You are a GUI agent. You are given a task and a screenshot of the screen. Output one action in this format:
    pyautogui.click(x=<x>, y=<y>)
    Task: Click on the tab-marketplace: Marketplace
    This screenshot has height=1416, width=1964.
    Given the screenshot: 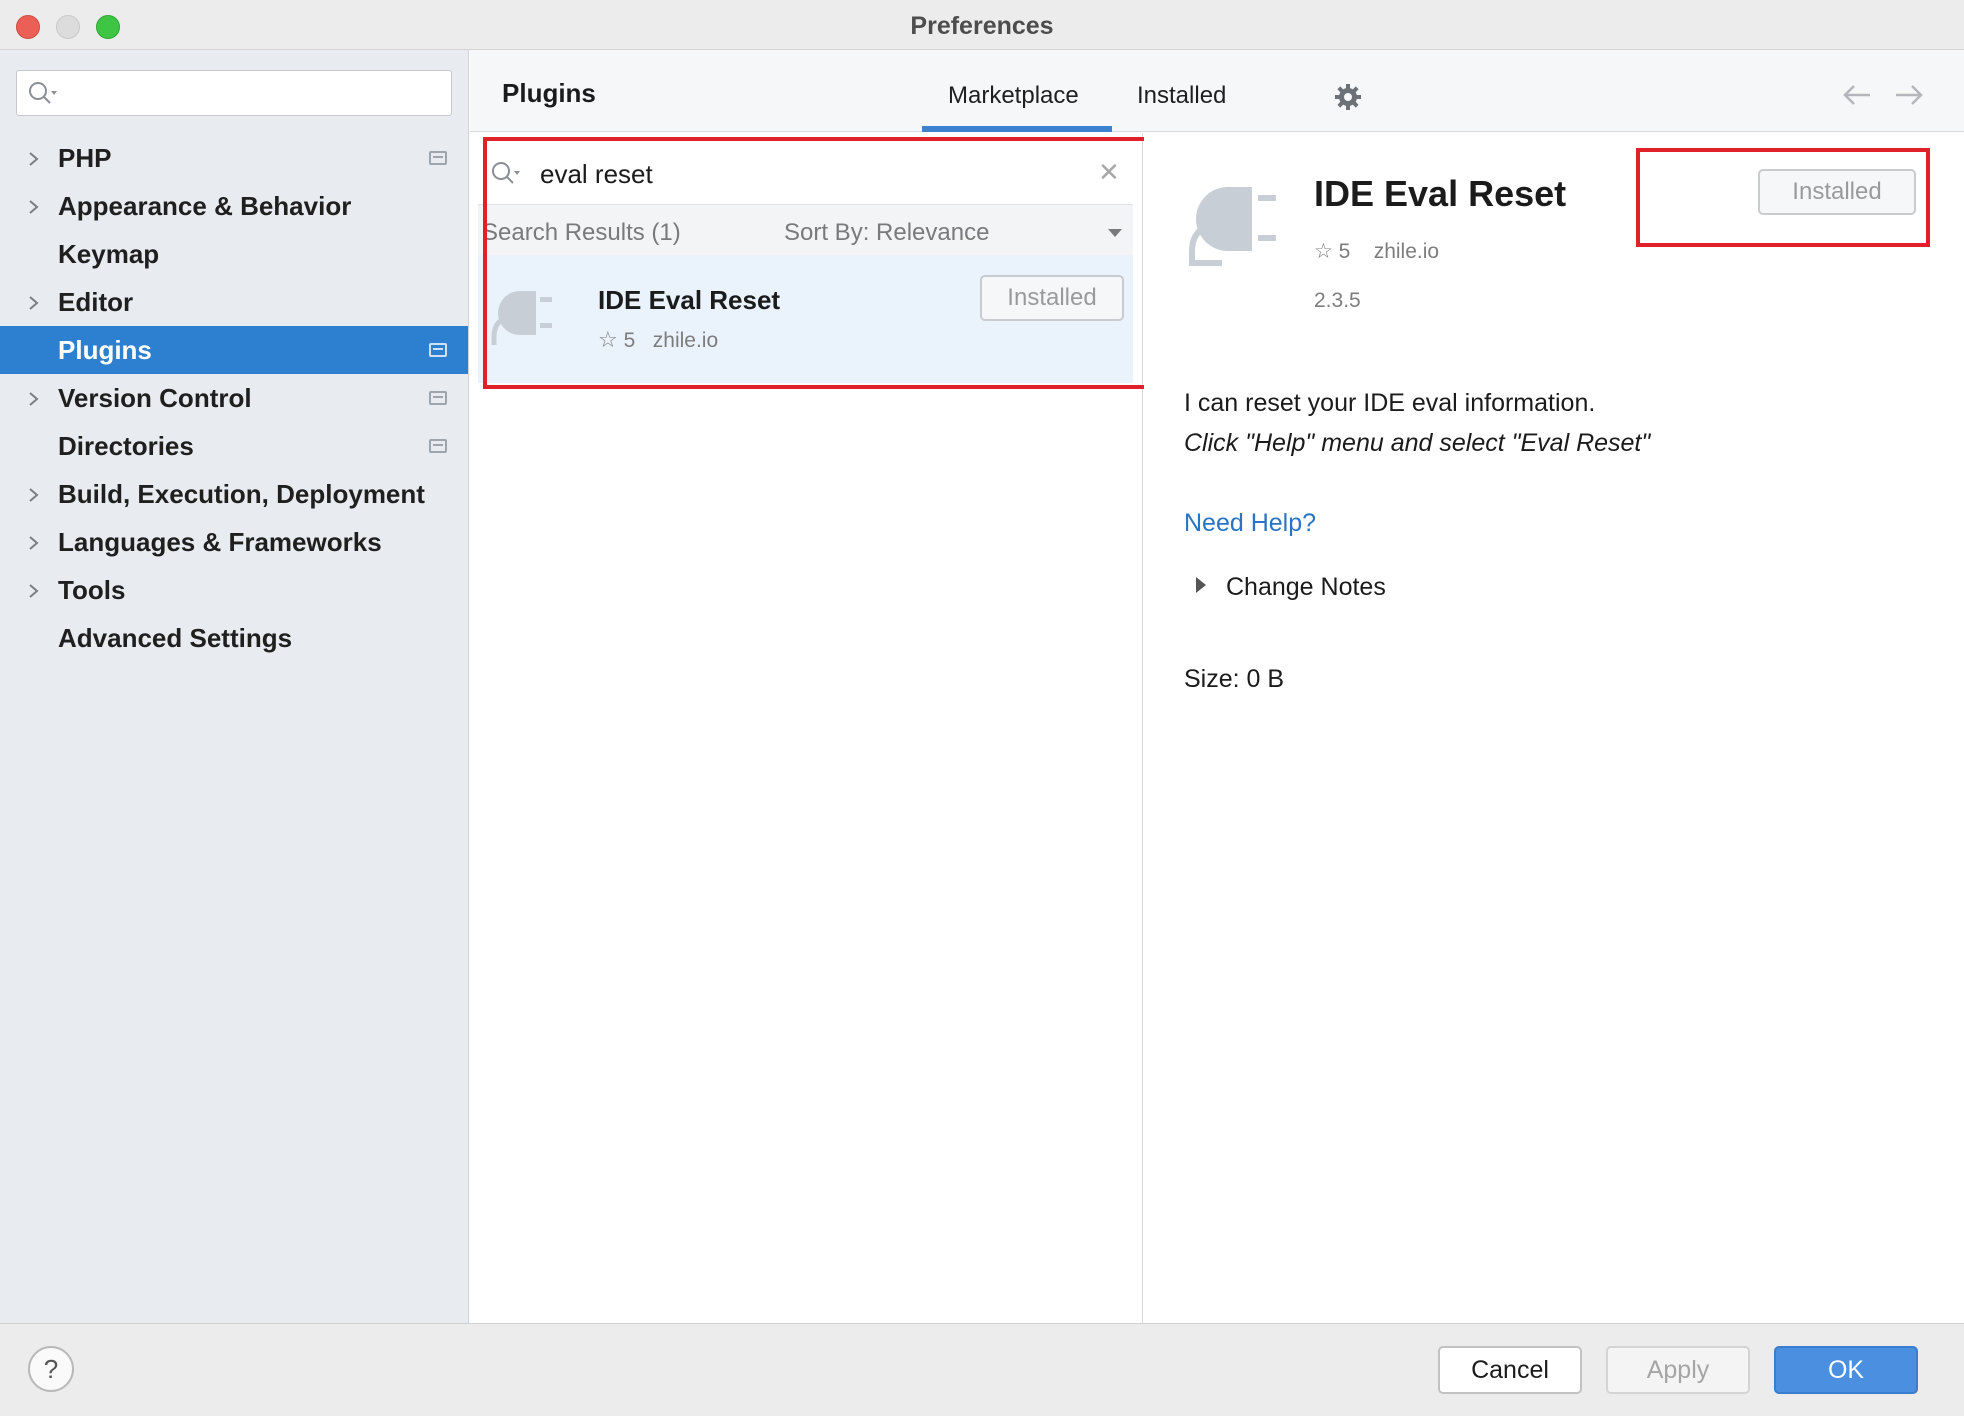 What is the action you would take?
    pyautogui.click(x=1013, y=107)
    